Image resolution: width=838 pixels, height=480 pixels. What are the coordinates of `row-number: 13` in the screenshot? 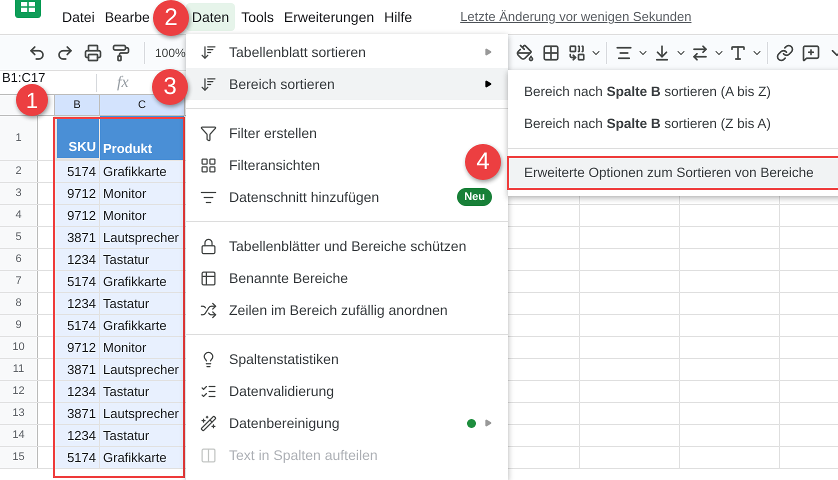 It's located at (19, 413).